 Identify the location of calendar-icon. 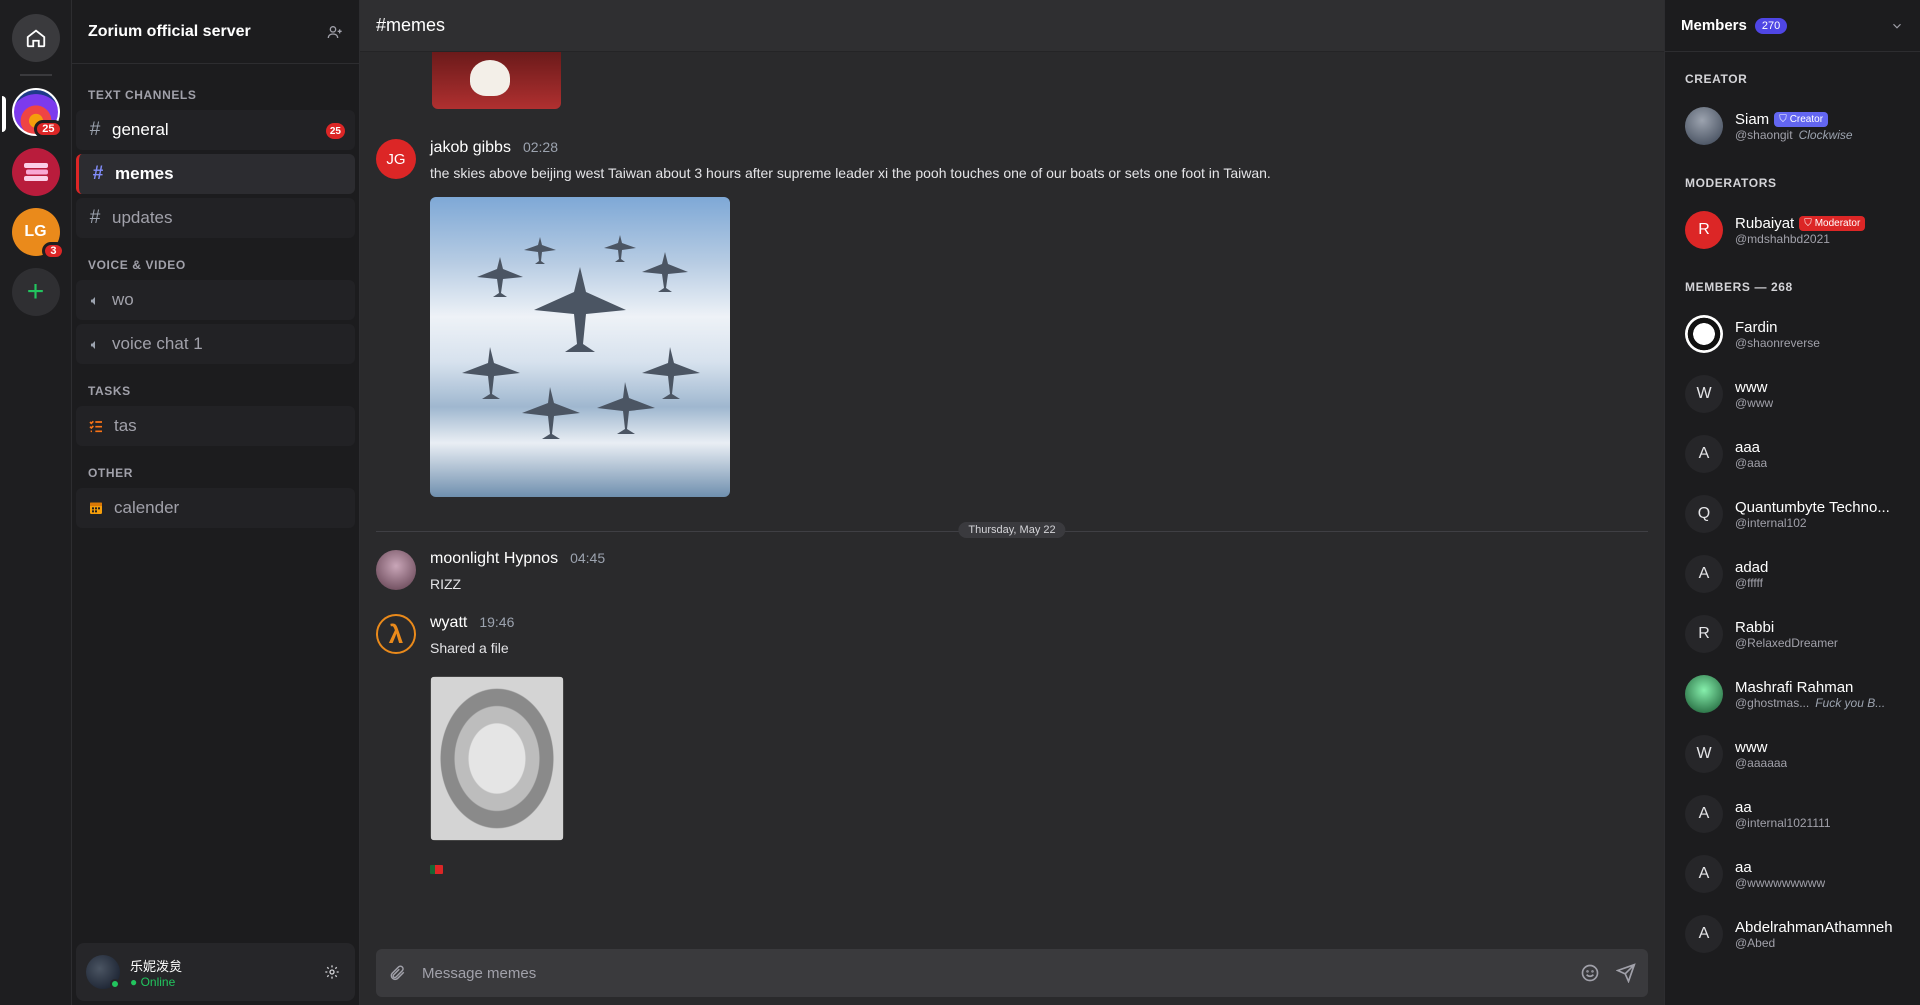
(96, 508).